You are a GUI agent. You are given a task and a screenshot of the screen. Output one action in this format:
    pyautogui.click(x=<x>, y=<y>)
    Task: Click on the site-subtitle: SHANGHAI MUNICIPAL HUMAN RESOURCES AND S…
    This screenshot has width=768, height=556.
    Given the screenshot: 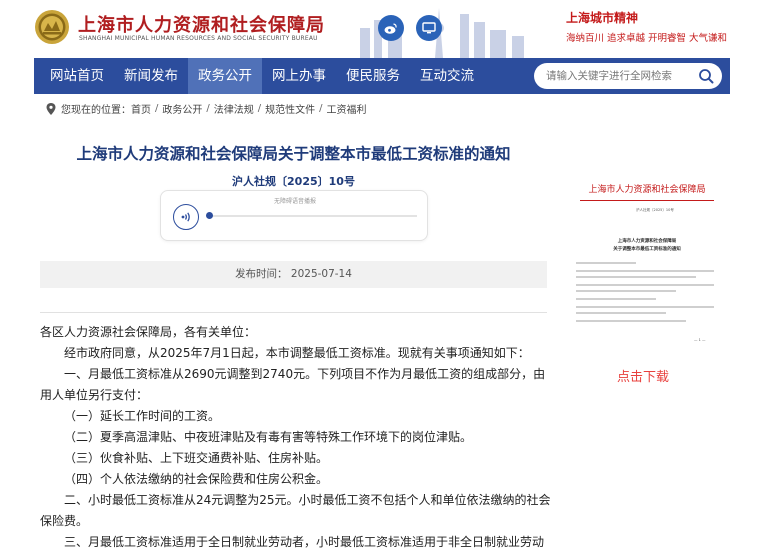 What is the action you would take?
    pyautogui.click(x=198, y=38)
    